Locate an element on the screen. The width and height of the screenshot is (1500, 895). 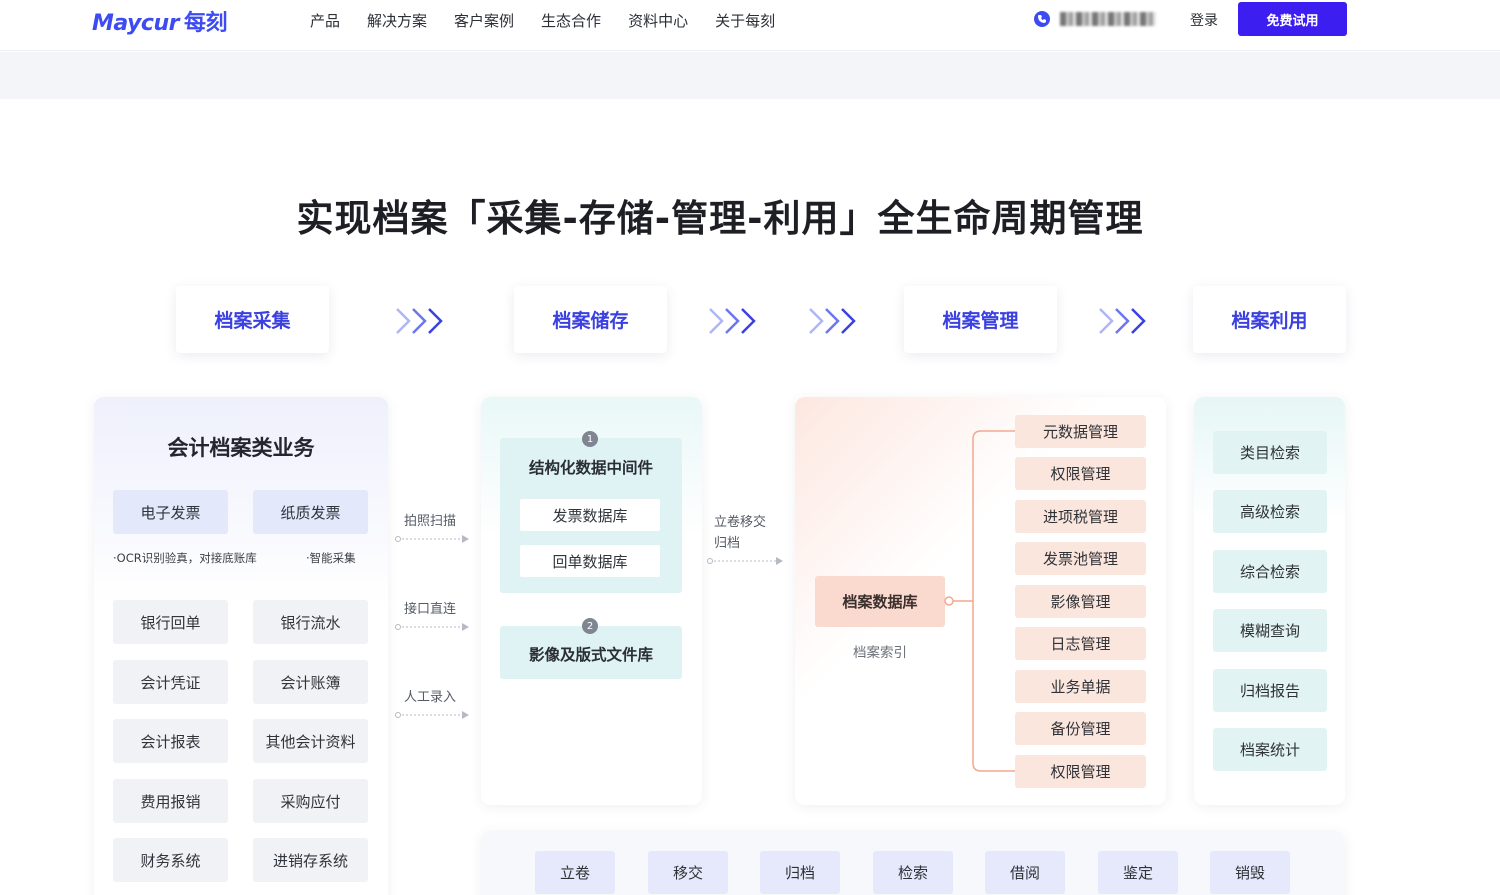
accounting-title: 会计档案类业务 is located at coordinates (241, 448).